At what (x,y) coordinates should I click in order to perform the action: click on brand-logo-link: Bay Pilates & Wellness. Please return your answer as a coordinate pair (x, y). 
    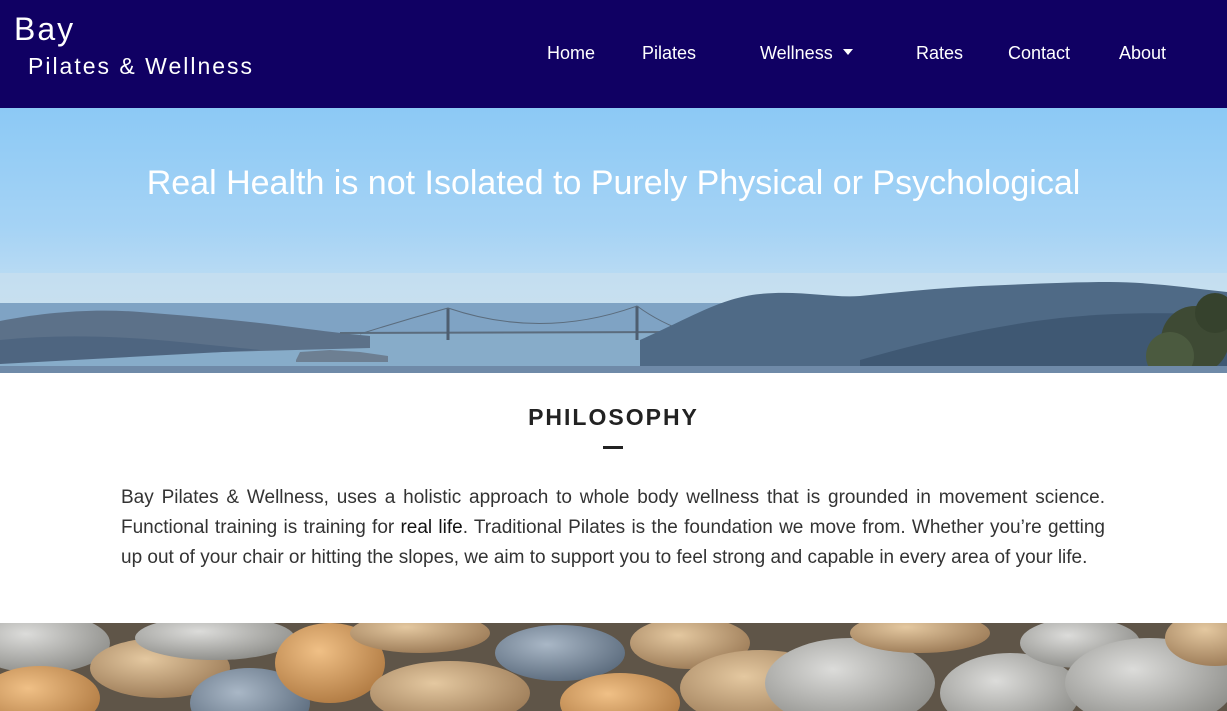
    Looking at the image, I should click on (134, 45).